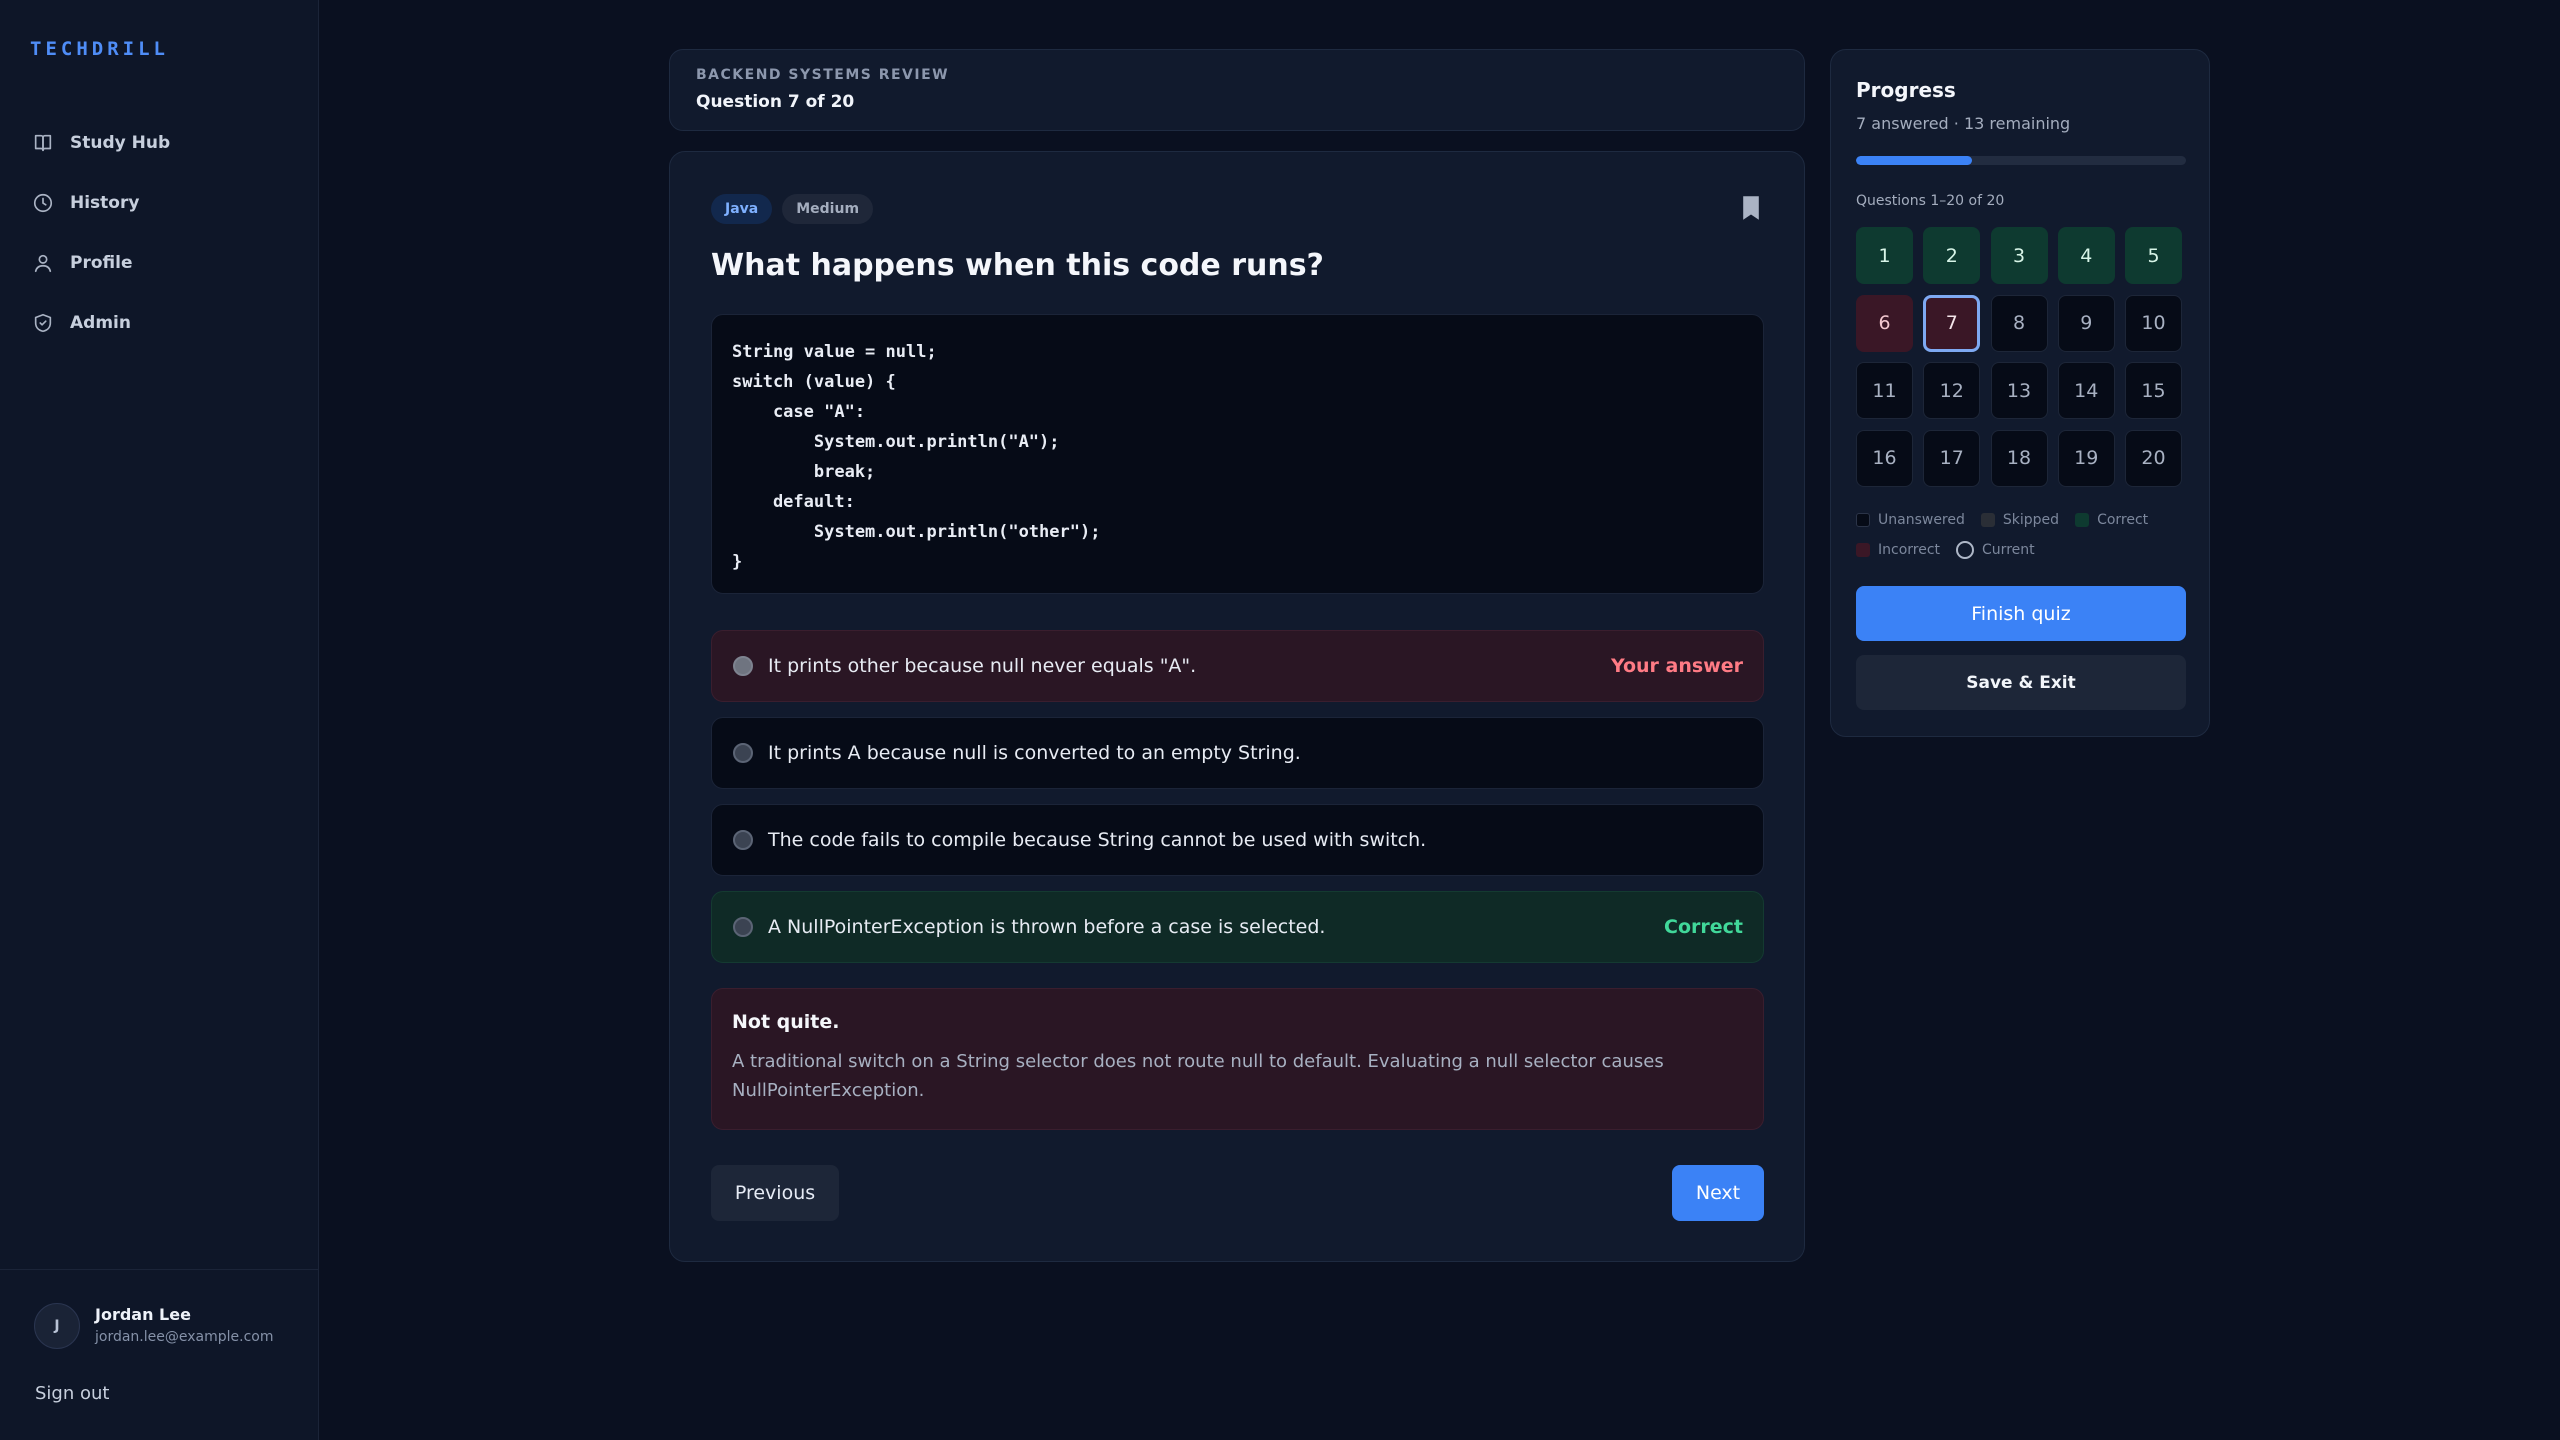 This screenshot has width=2560, height=1440. I want to click on legend-correct: Correct, so click(2111, 520).